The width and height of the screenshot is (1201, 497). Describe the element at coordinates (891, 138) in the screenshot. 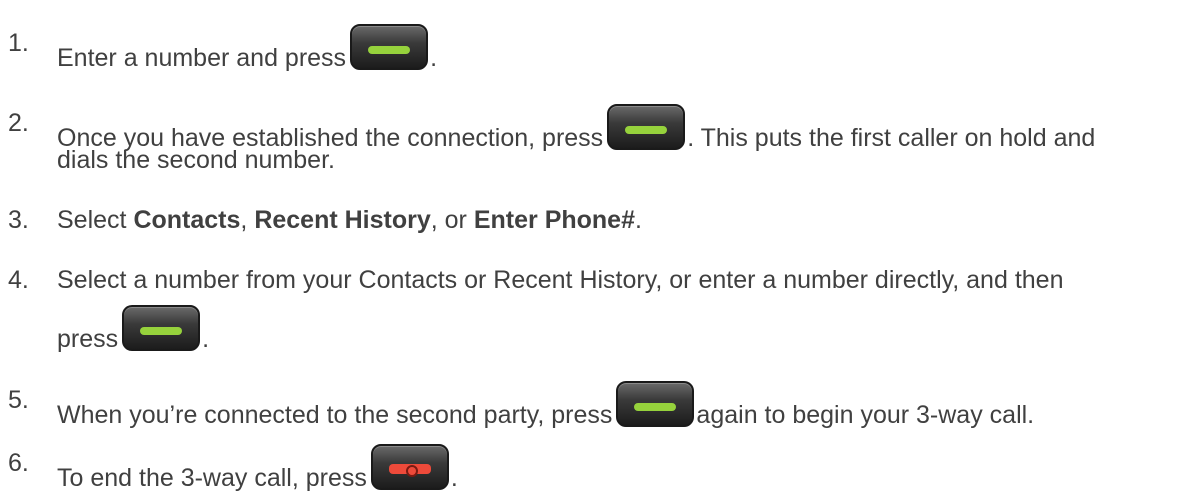

I see `step-text-part: . This puts the first caller on hold and` at that location.